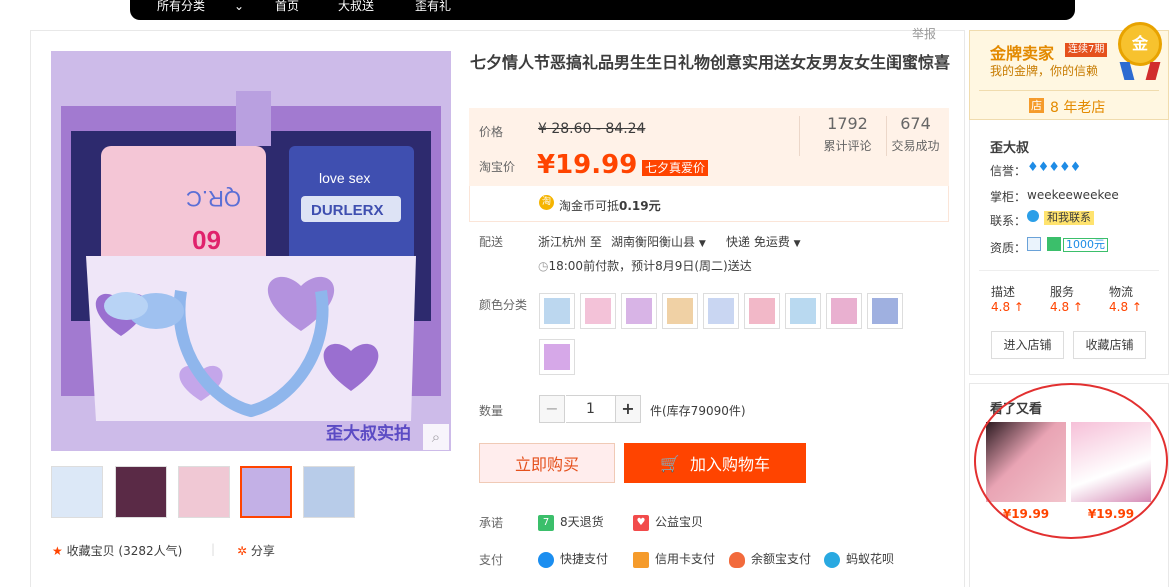 The height and width of the screenshot is (587, 1175). I want to click on favorite-store-button: 收藏店铺, so click(1109, 345).